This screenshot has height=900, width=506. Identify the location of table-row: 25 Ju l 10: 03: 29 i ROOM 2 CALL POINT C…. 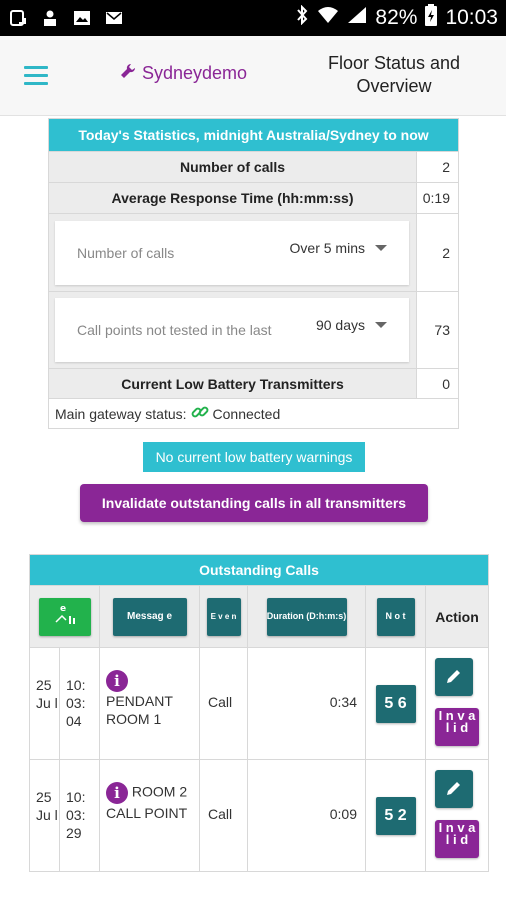
(259, 815).